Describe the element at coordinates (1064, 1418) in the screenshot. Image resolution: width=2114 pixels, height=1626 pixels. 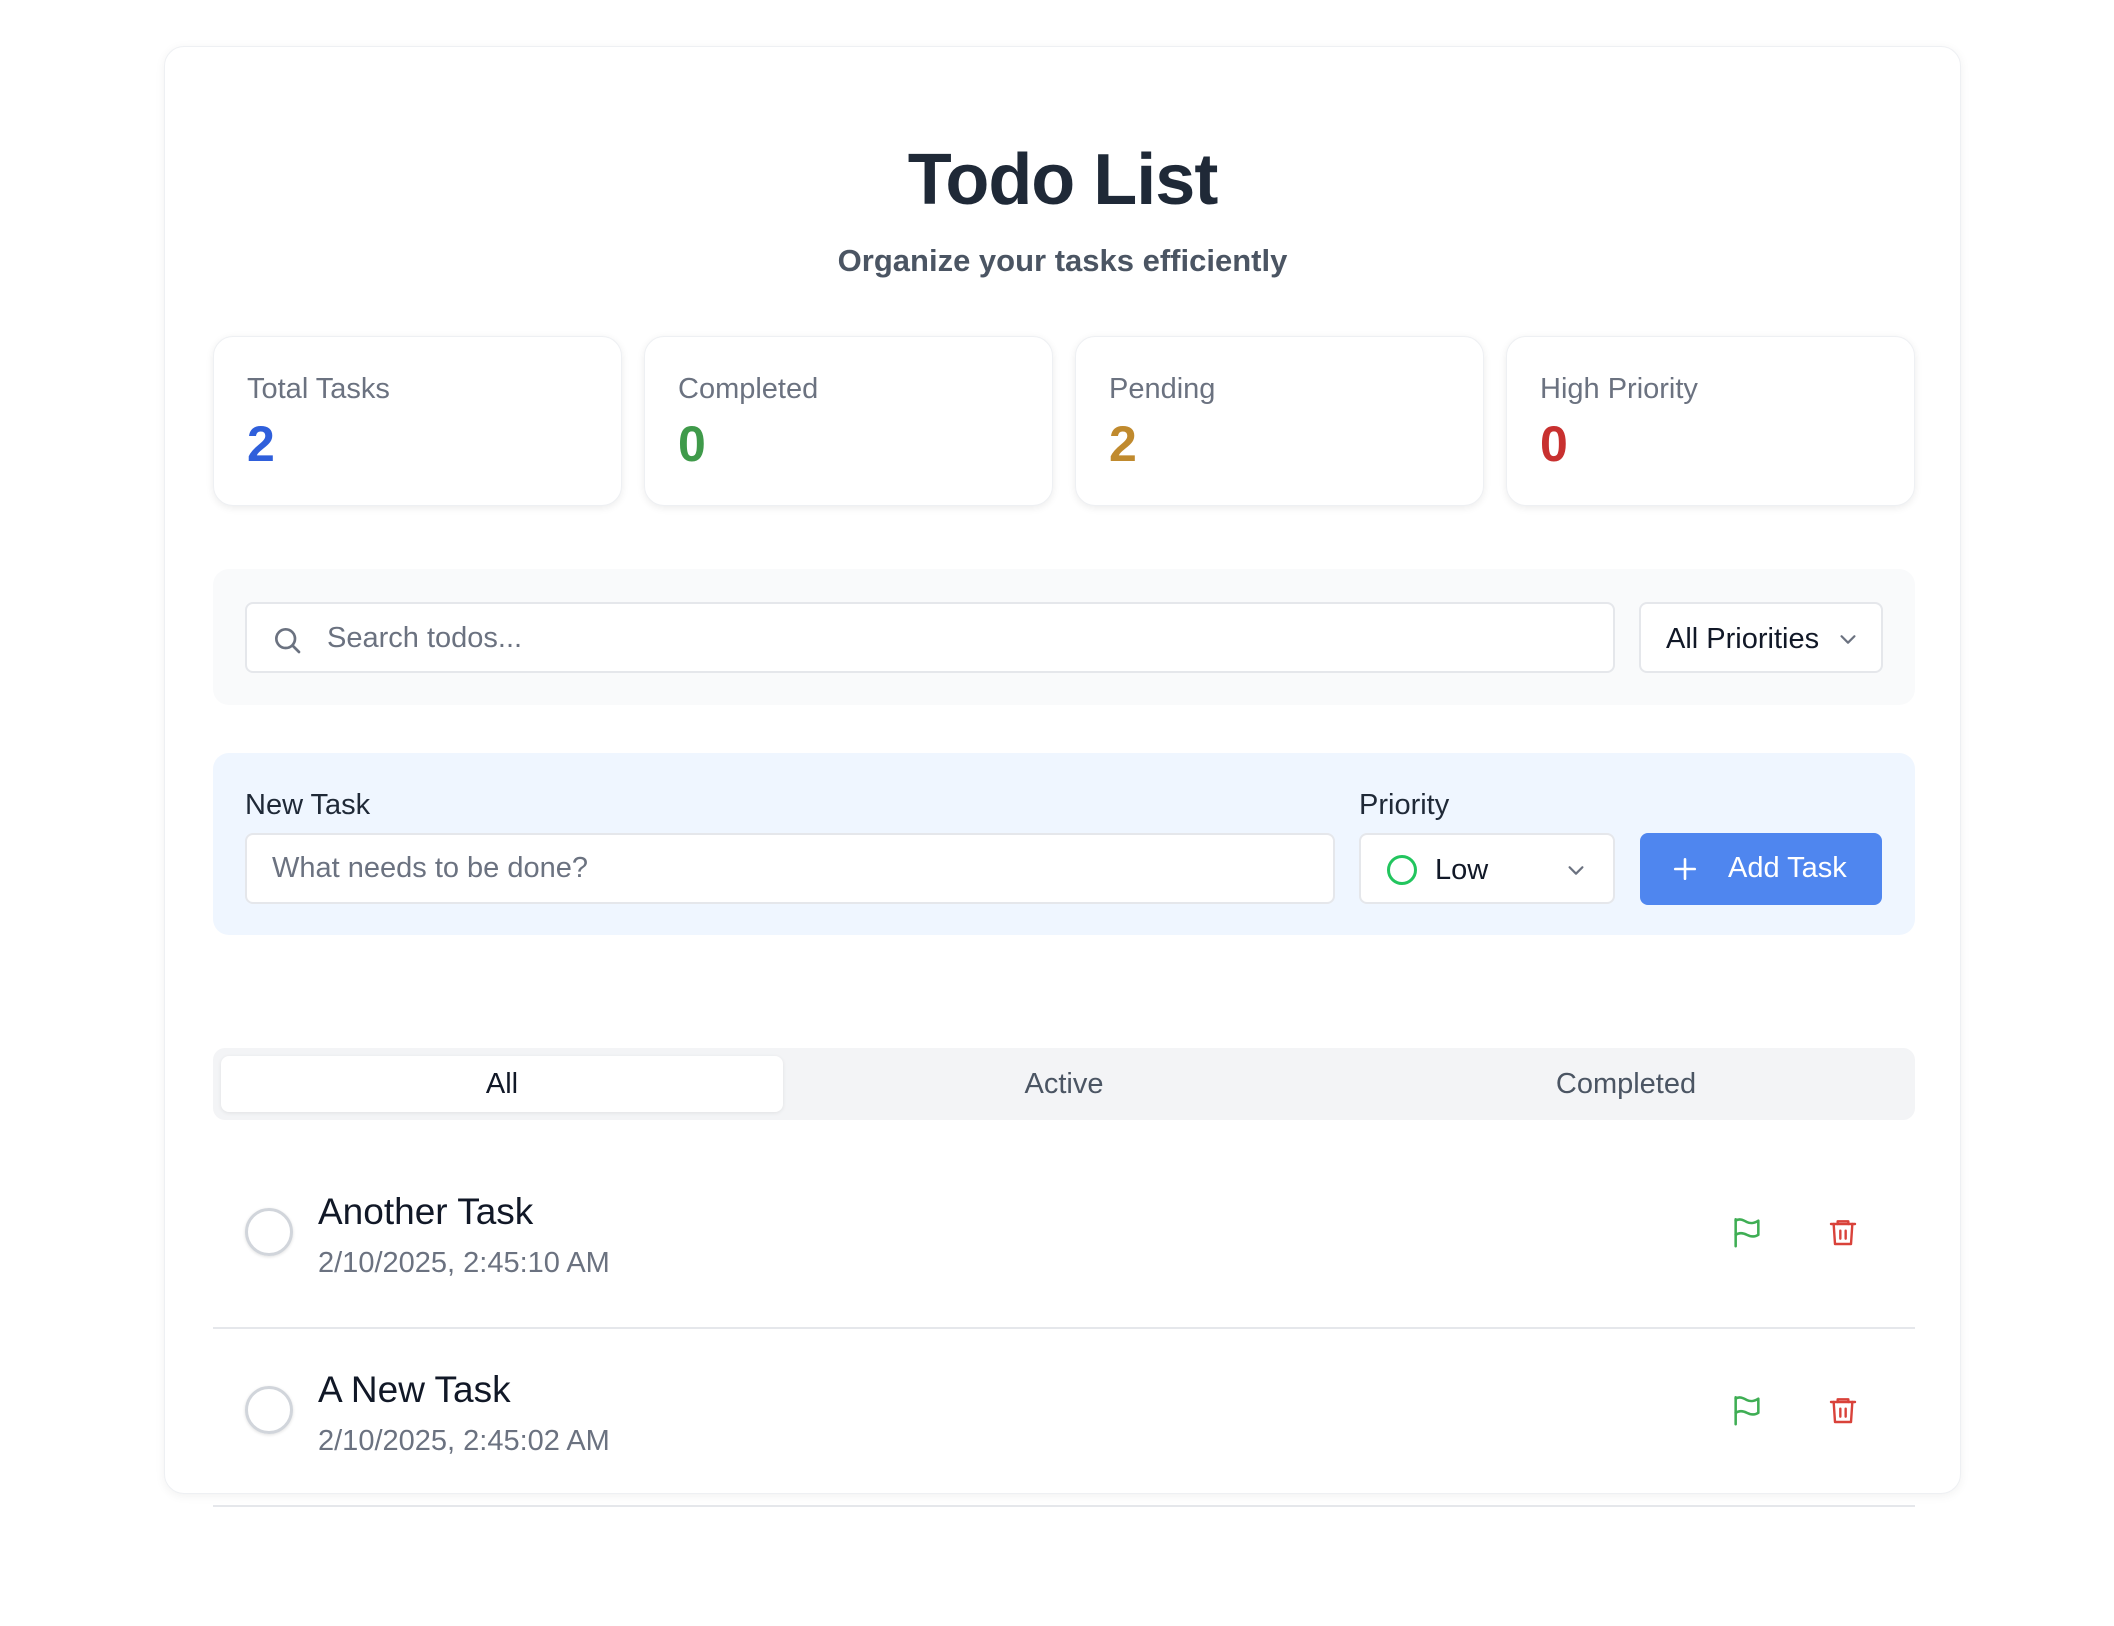
I see `todo-item: A New Task 2/10/2025, 2:45:02 AM` at that location.